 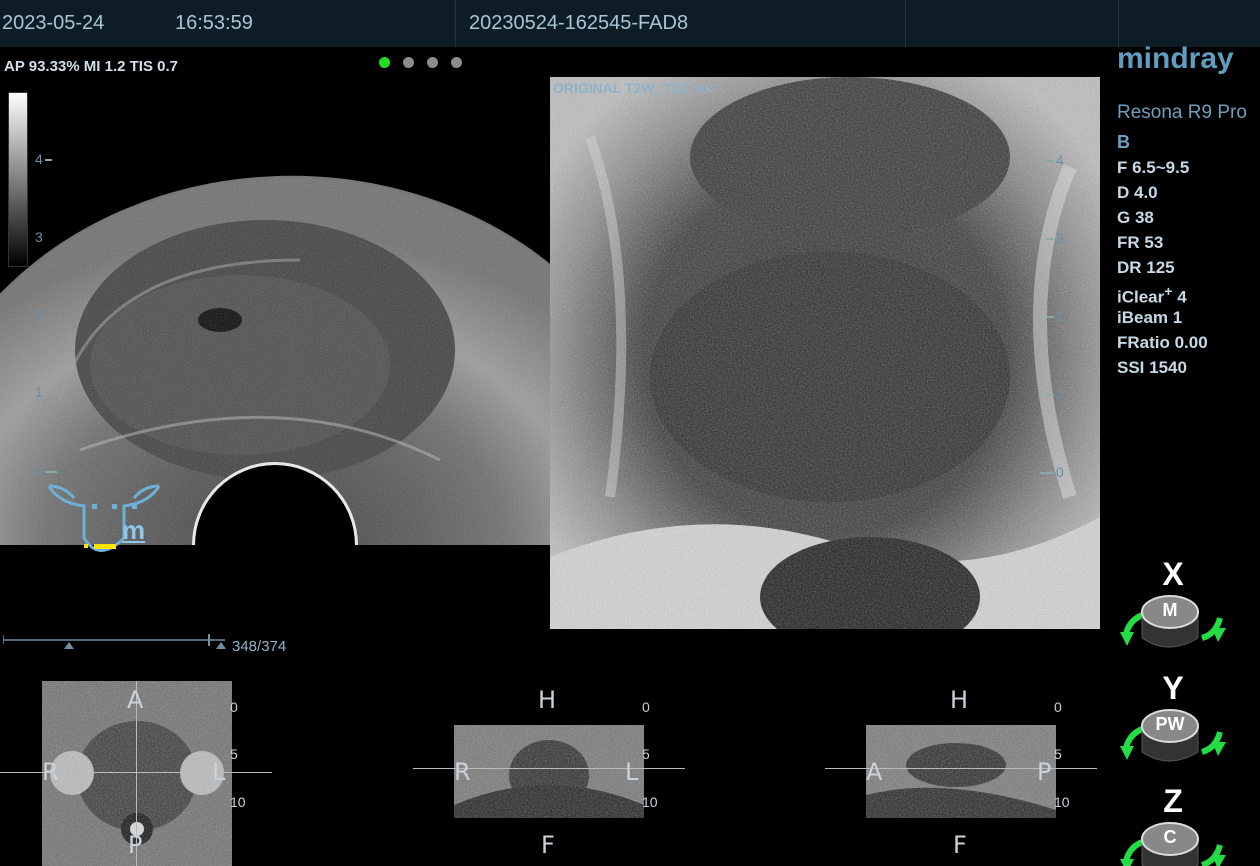 What do you see at coordinates (214, 23) in the screenshot?
I see `exam-time: 16:53:59` at bounding box center [214, 23].